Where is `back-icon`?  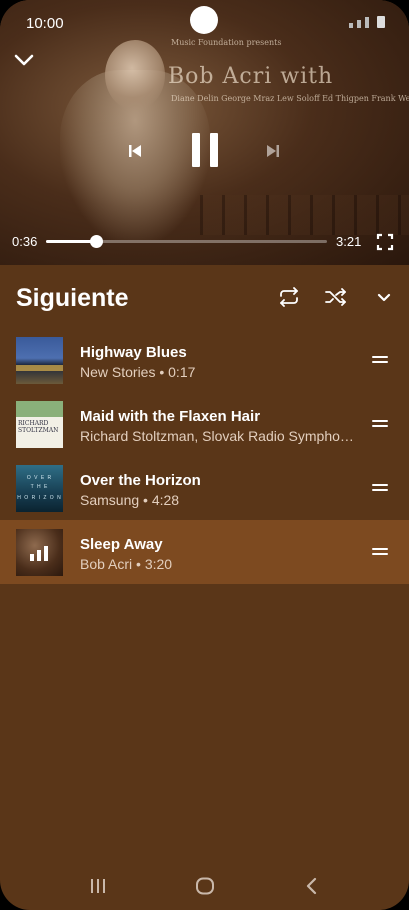
back-icon is located at coordinates (311, 886).